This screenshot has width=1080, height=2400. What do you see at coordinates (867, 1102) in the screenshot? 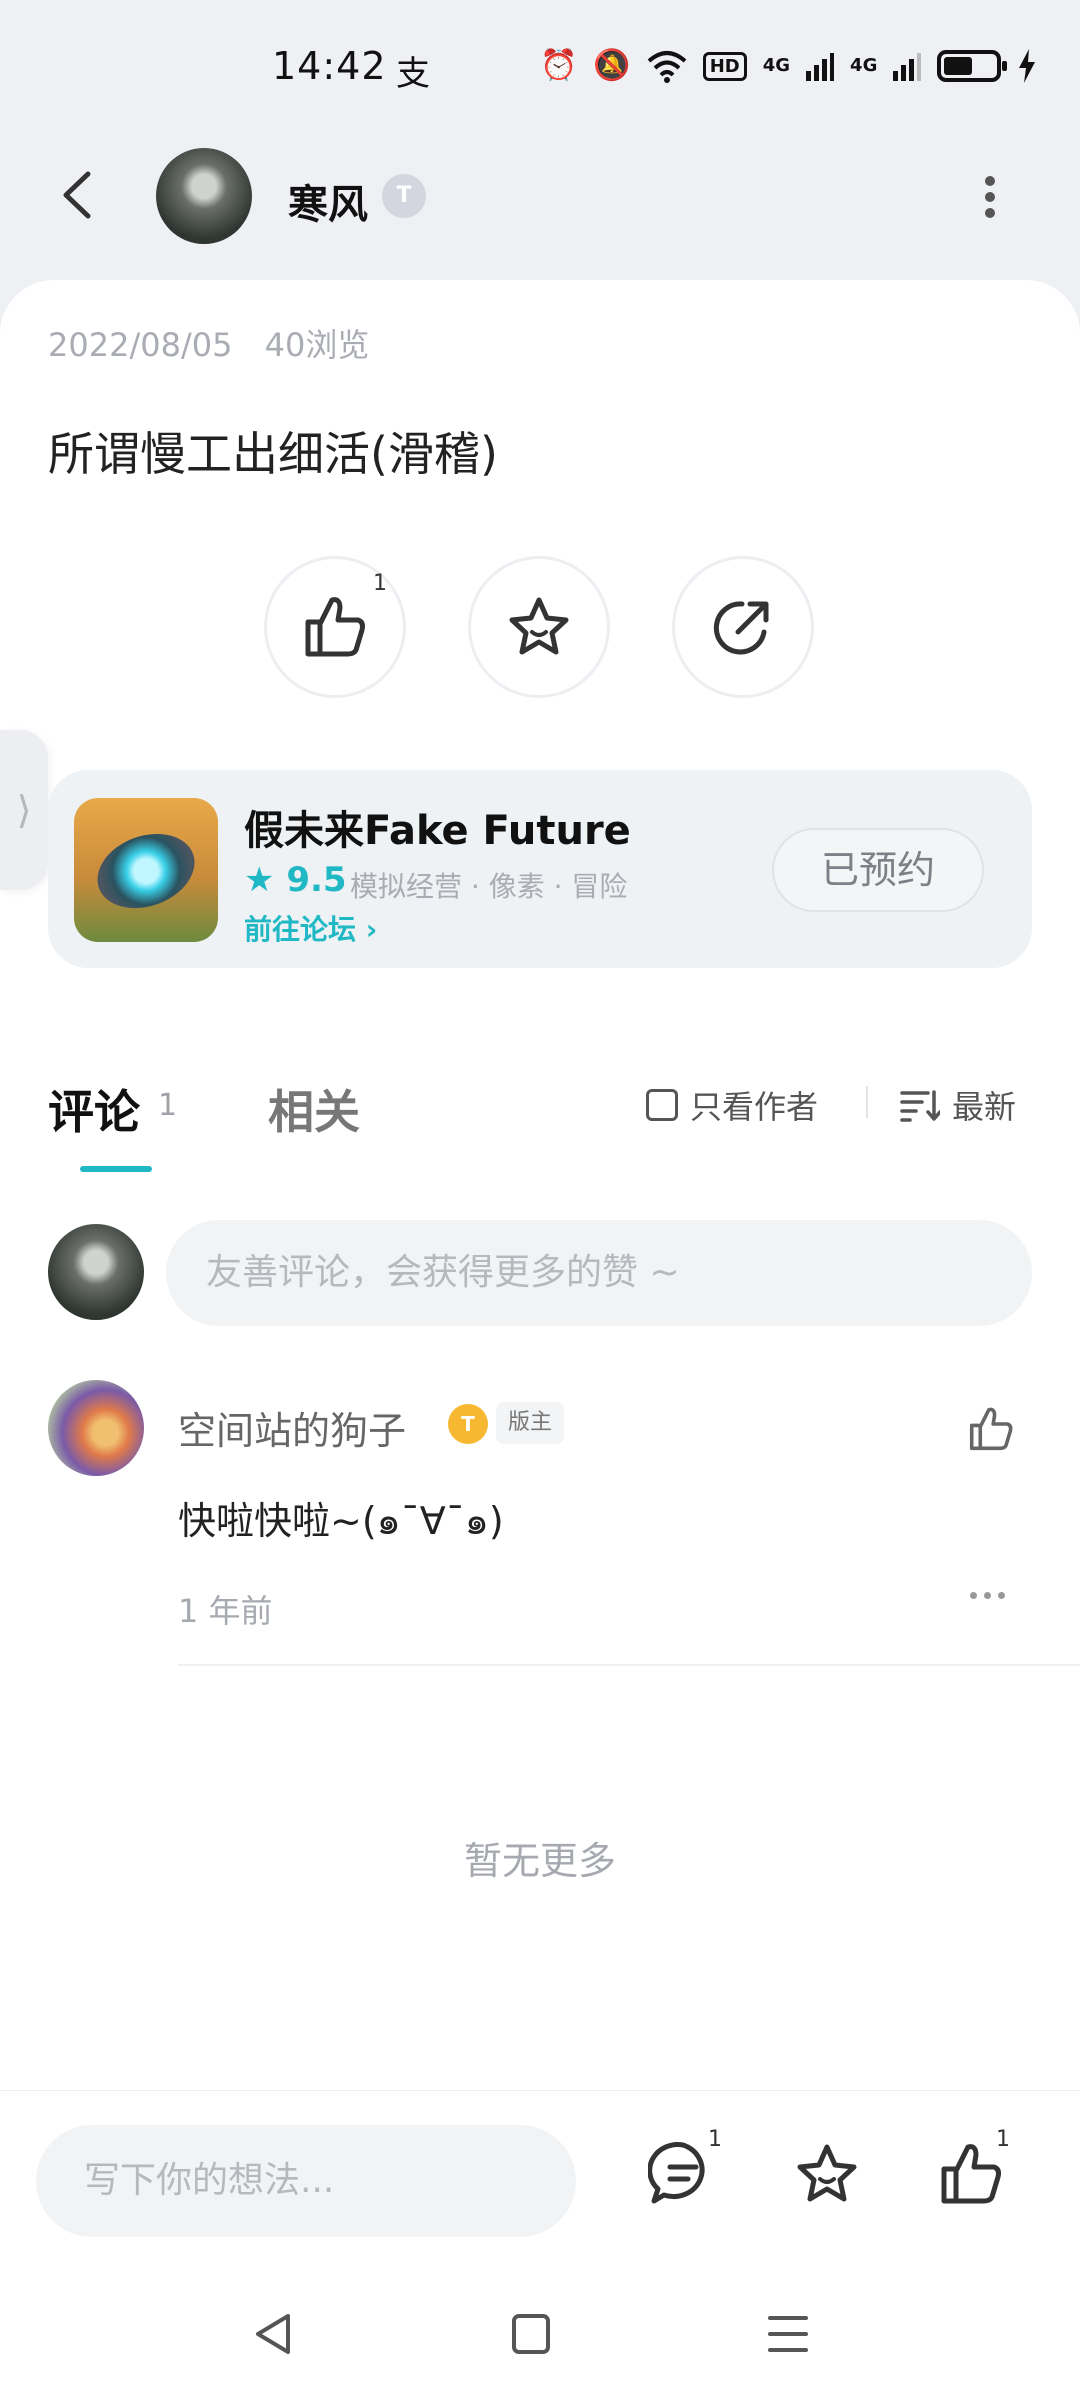
I see `filter-divider` at bounding box center [867, 1102].